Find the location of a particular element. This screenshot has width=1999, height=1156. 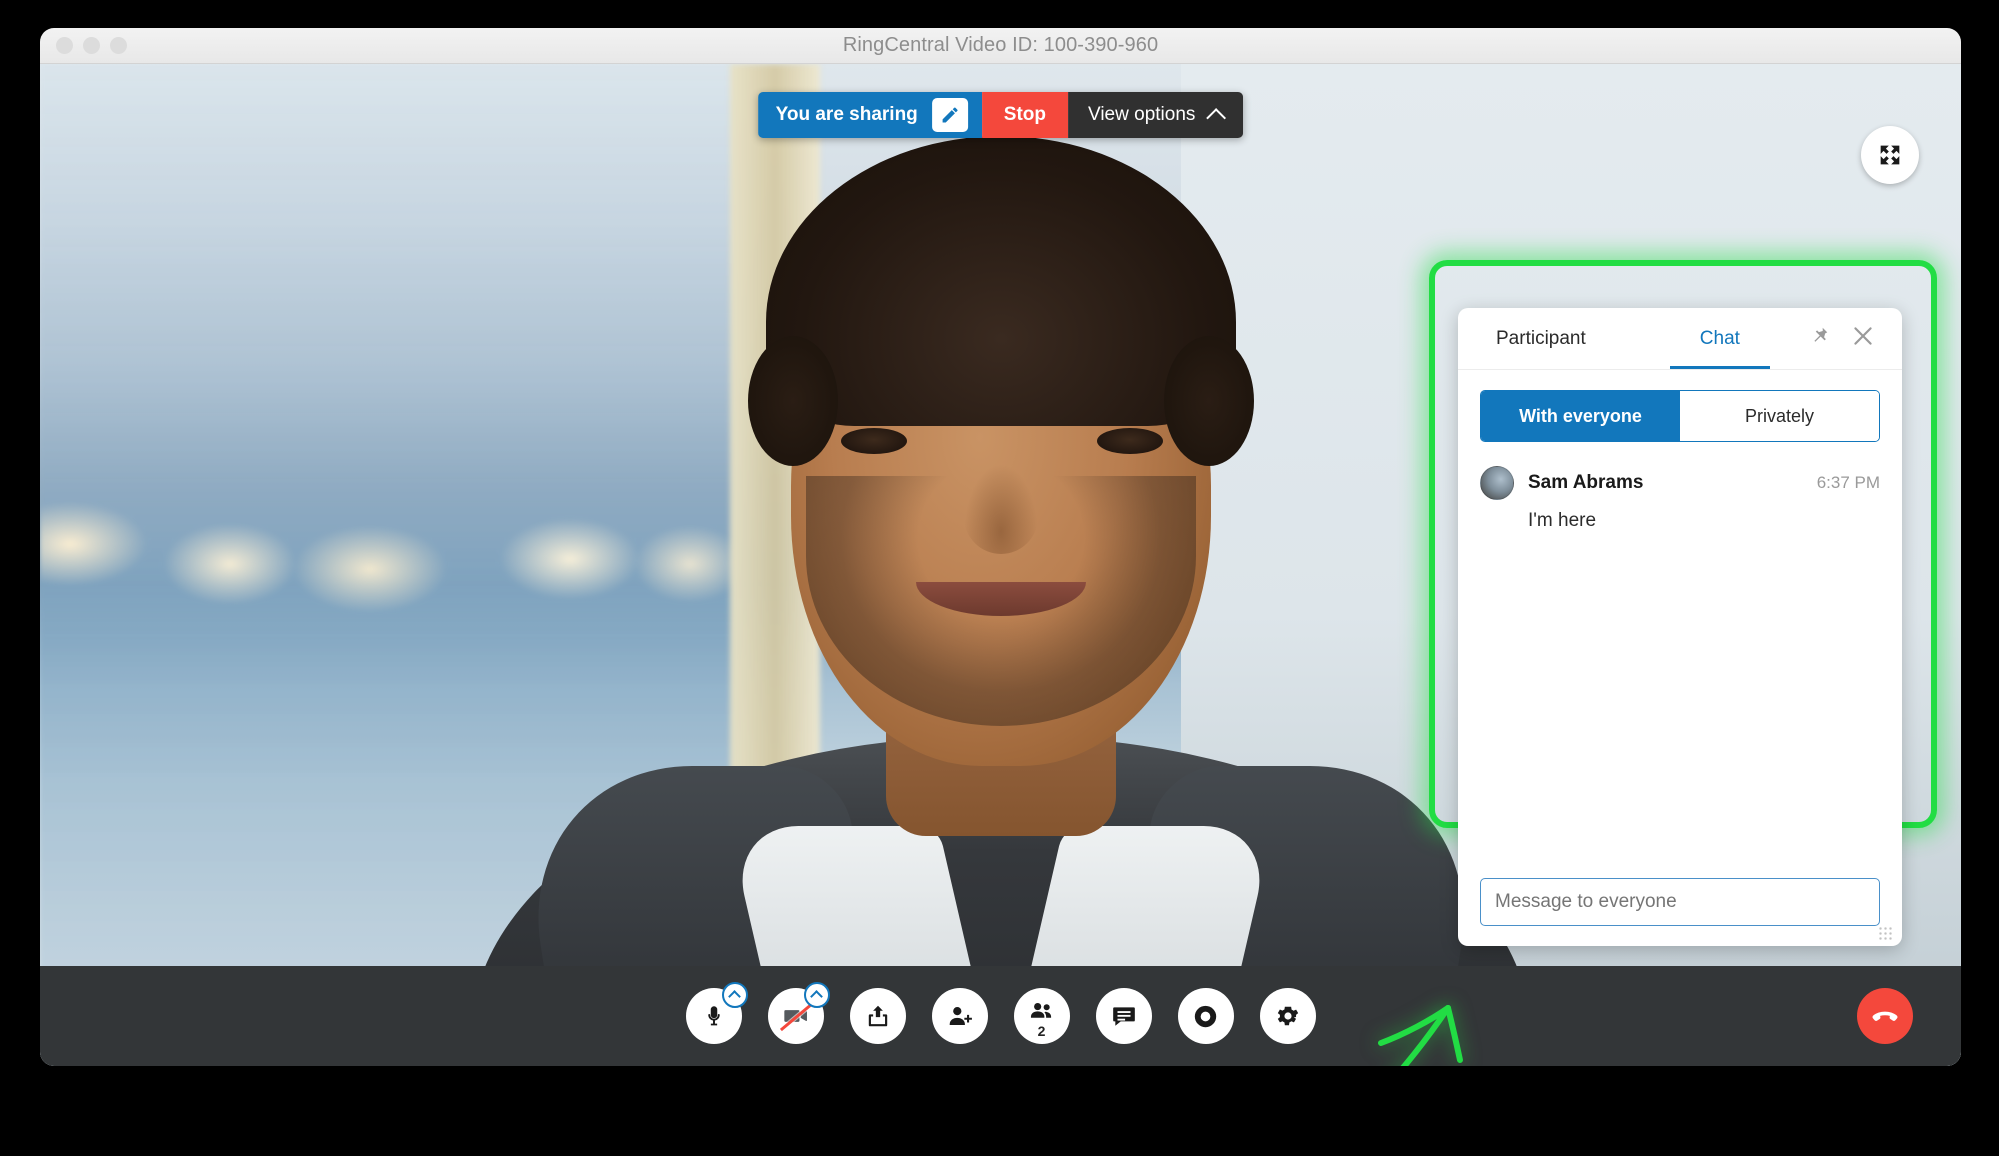

stop-sharing-button: Stop is located at coordinates (1025, 115).